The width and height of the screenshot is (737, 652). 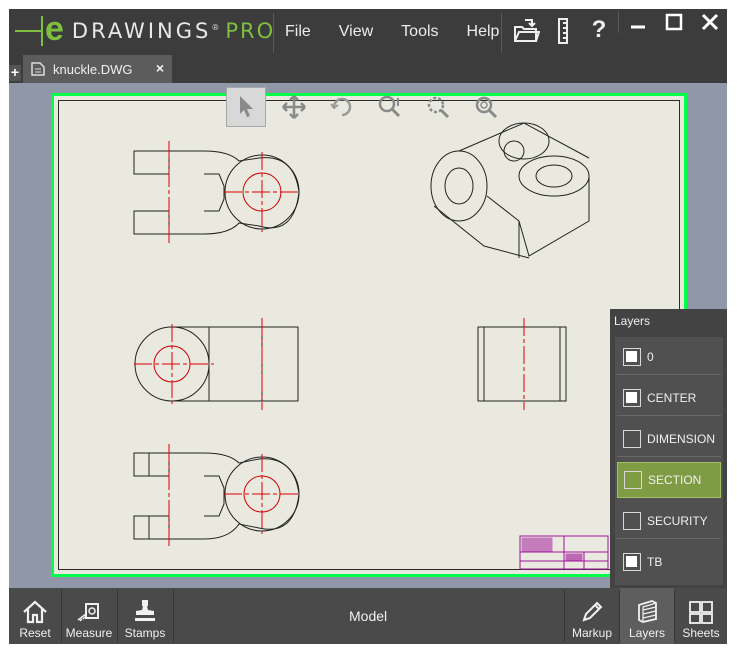 I want to click on stamps-label: Stamps, so click(x=145, y=633).